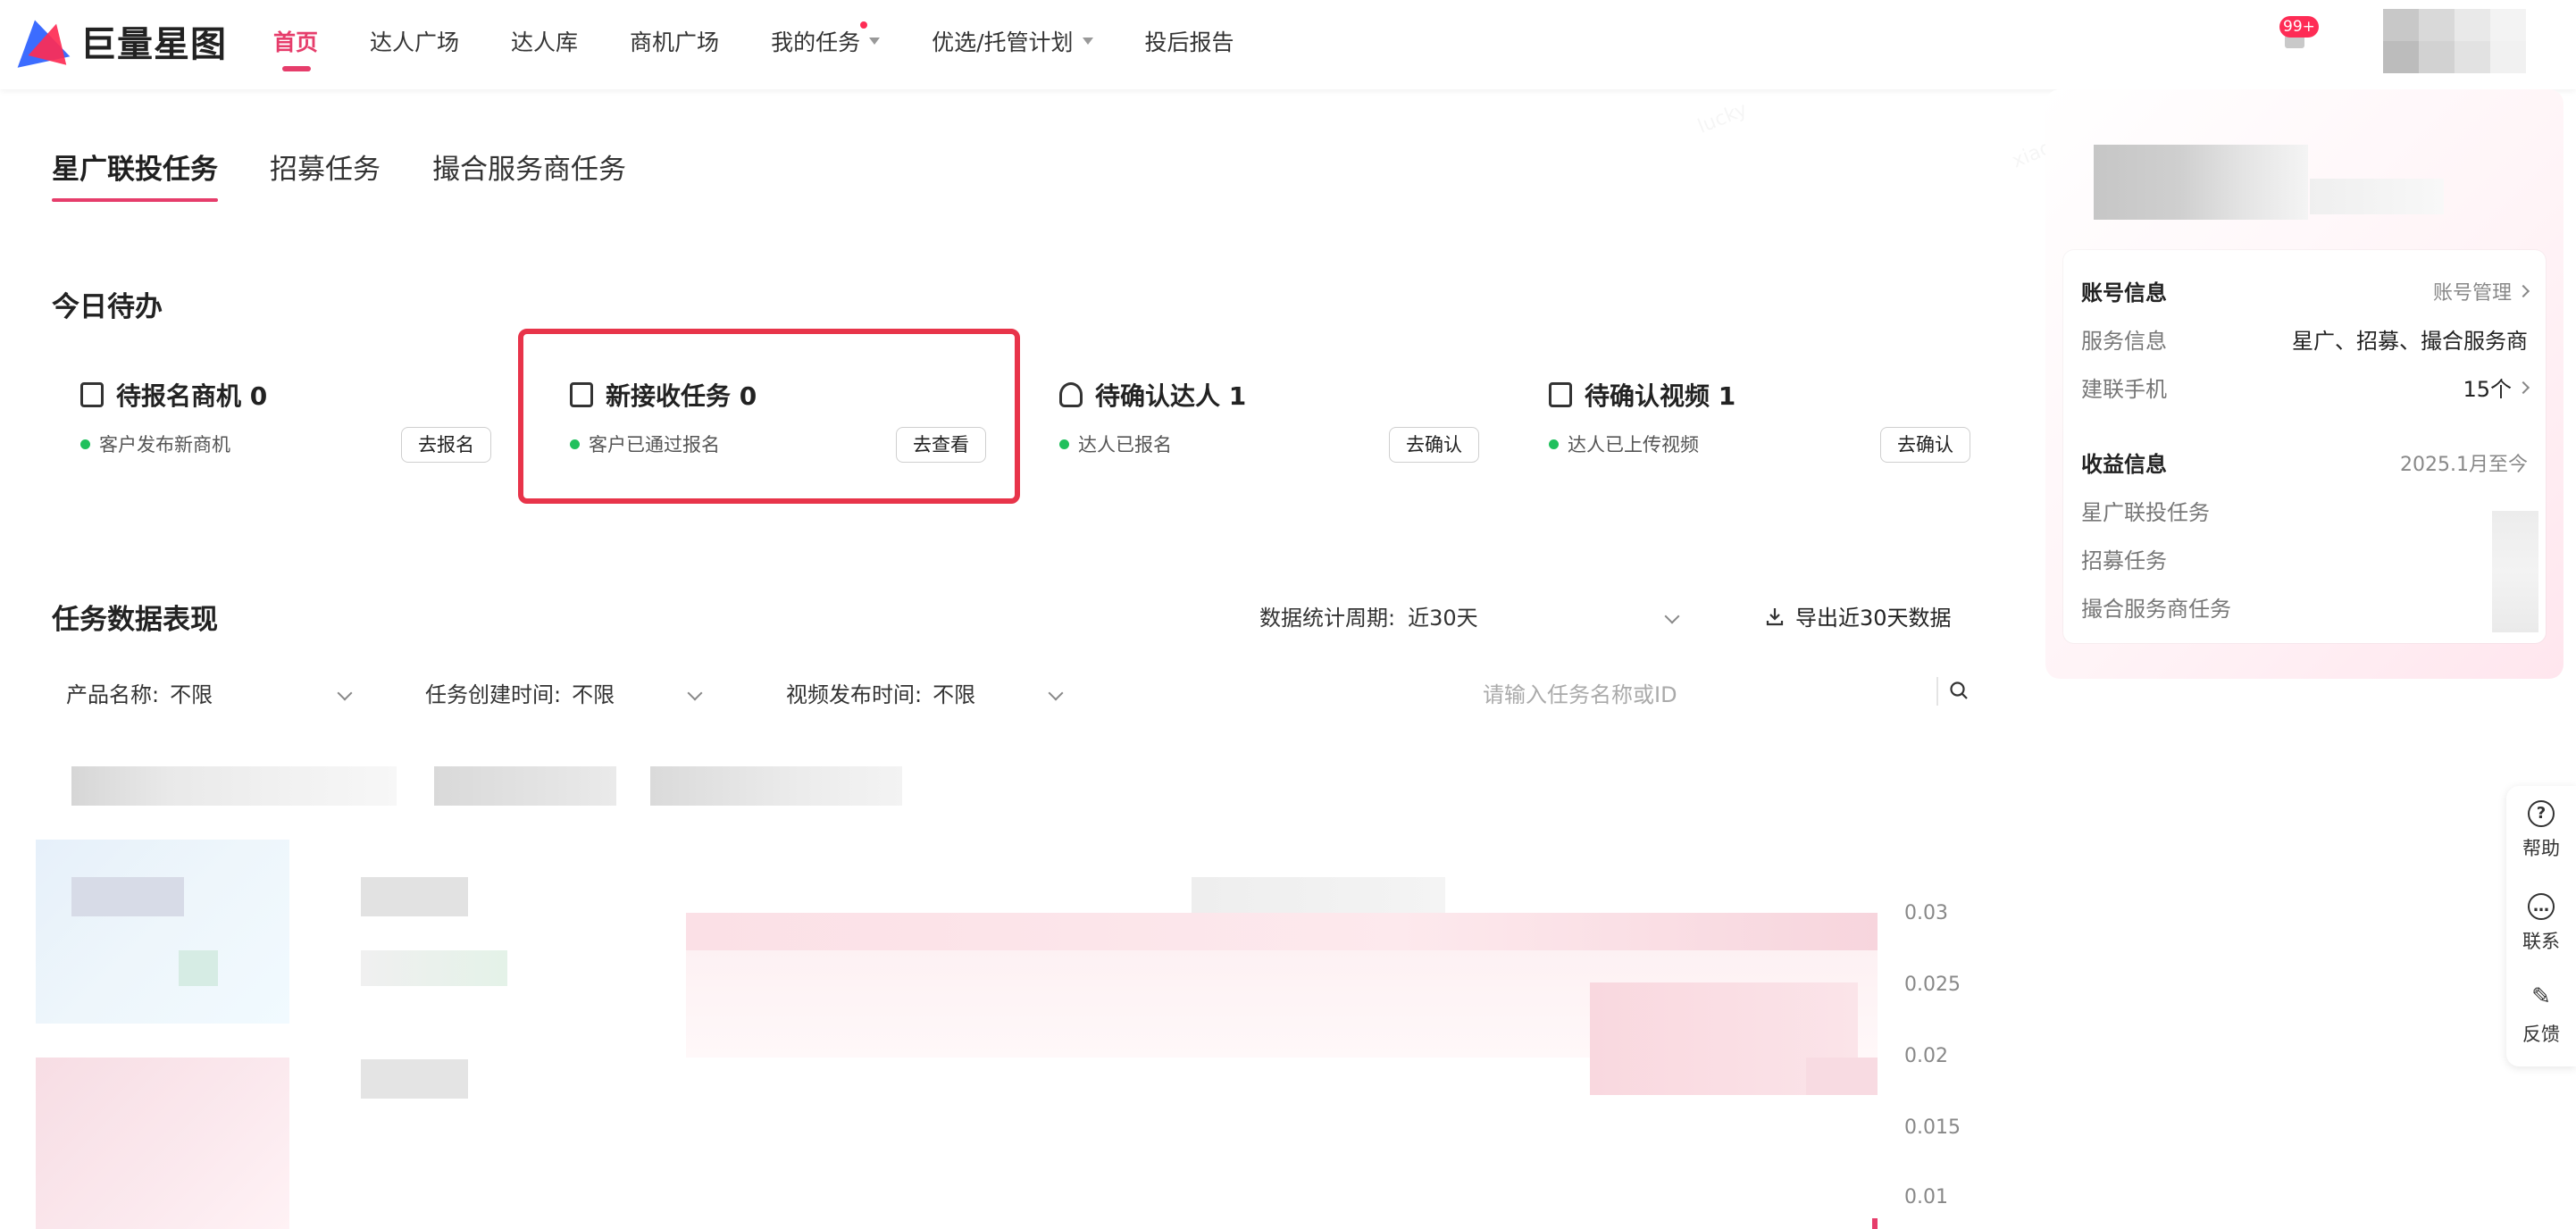  I want to click on nav-item-label: 达人广场, so click(415, 42).